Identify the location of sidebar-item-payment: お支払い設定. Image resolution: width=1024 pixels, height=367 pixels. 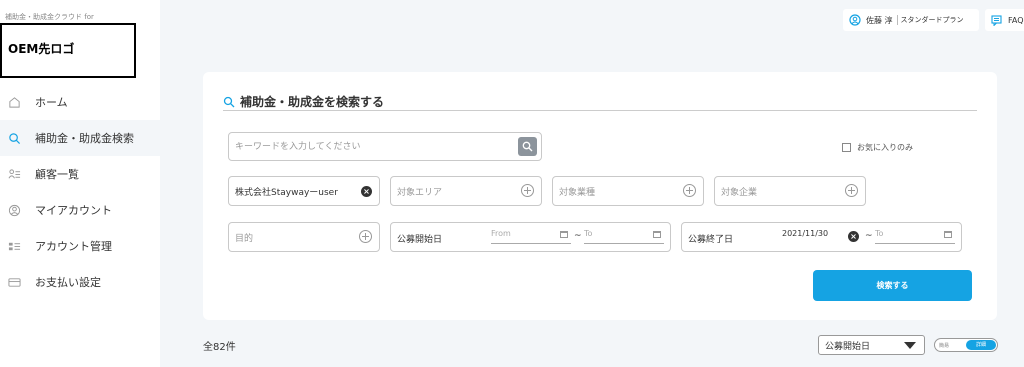
(80, 282).